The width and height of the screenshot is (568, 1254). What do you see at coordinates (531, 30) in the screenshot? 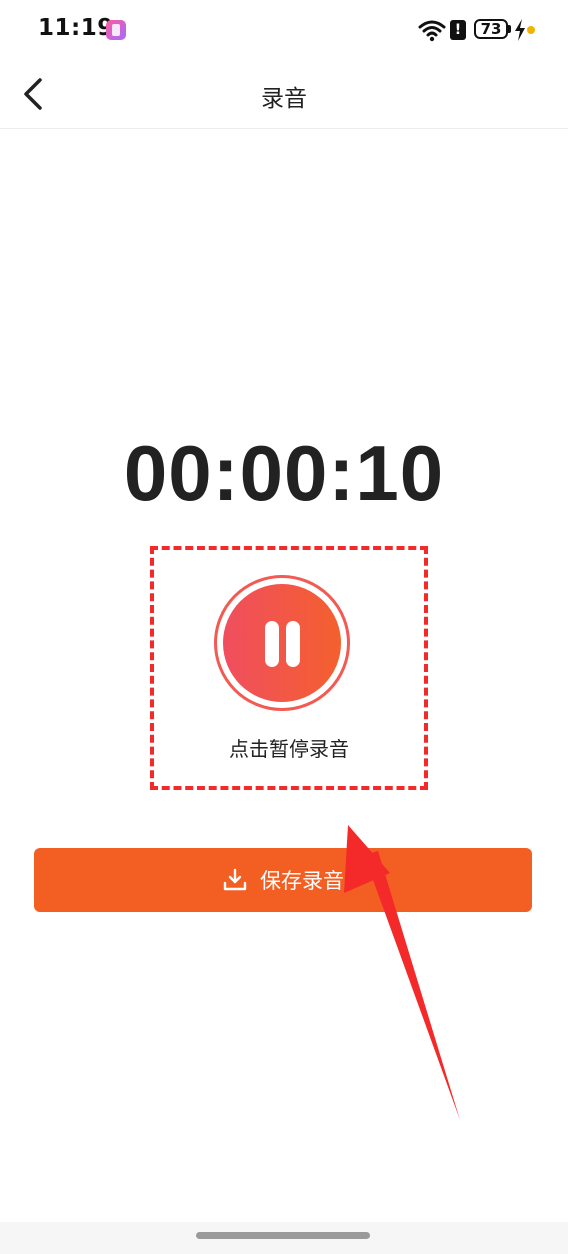
I see `notification-dot` at bounding box center [531, 30].